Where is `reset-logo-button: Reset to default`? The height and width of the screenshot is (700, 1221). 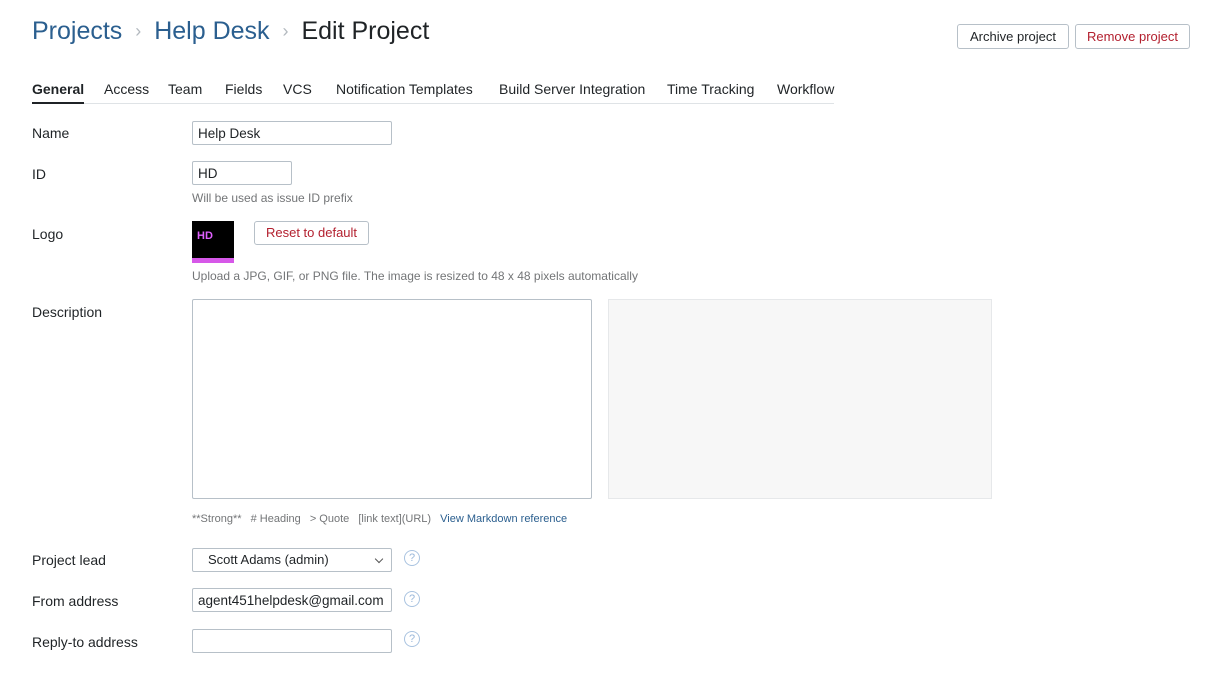 reset-logo-button: Reset to default is located at coordinates (311, 233).